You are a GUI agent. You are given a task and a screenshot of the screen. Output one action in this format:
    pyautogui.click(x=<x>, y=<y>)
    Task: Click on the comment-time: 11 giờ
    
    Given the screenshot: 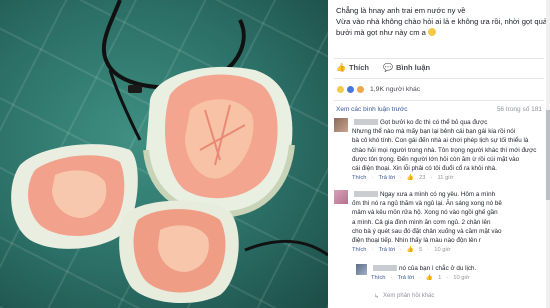 What is the action you would take?
    pyautogui.click(x=445, y=178)
    